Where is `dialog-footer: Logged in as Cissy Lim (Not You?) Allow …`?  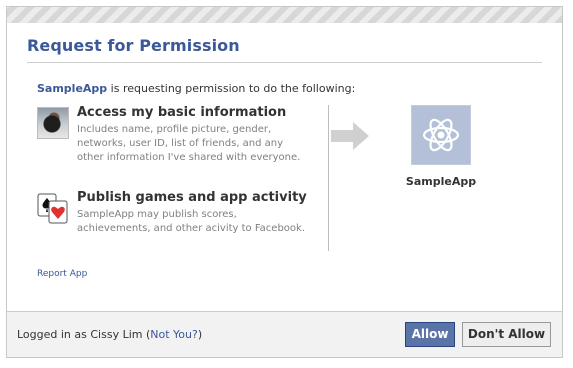
dialog-footer: Logged in as Cissy Lim (Not You?) Allow … is located at coordinates (284, 334).